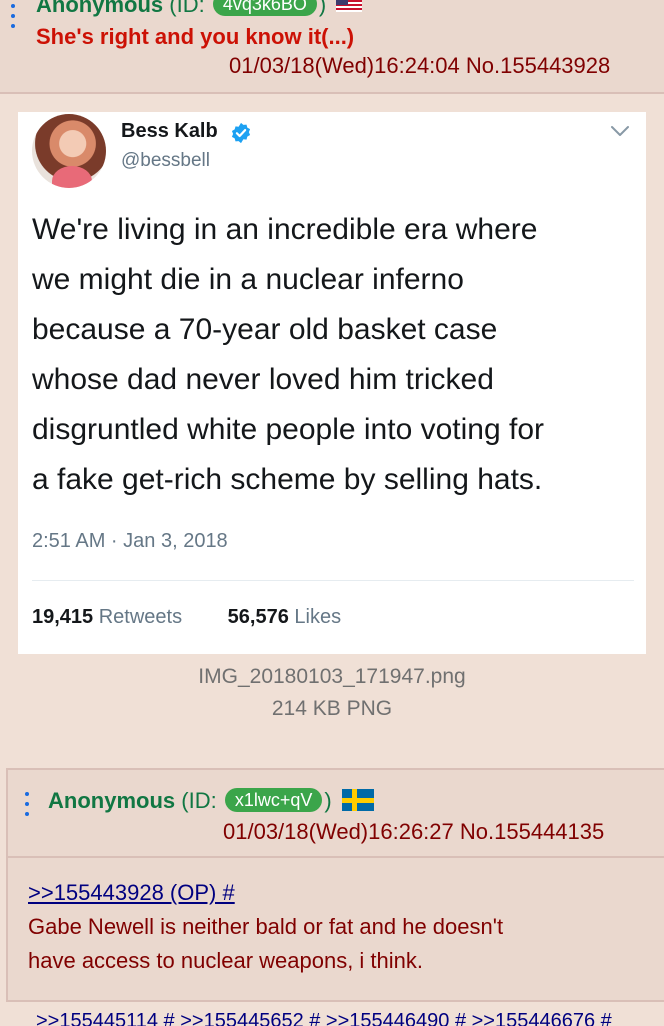  I want to click on post-datetime: 01/03/18(Wed)16:26:27, so click(338, 831).